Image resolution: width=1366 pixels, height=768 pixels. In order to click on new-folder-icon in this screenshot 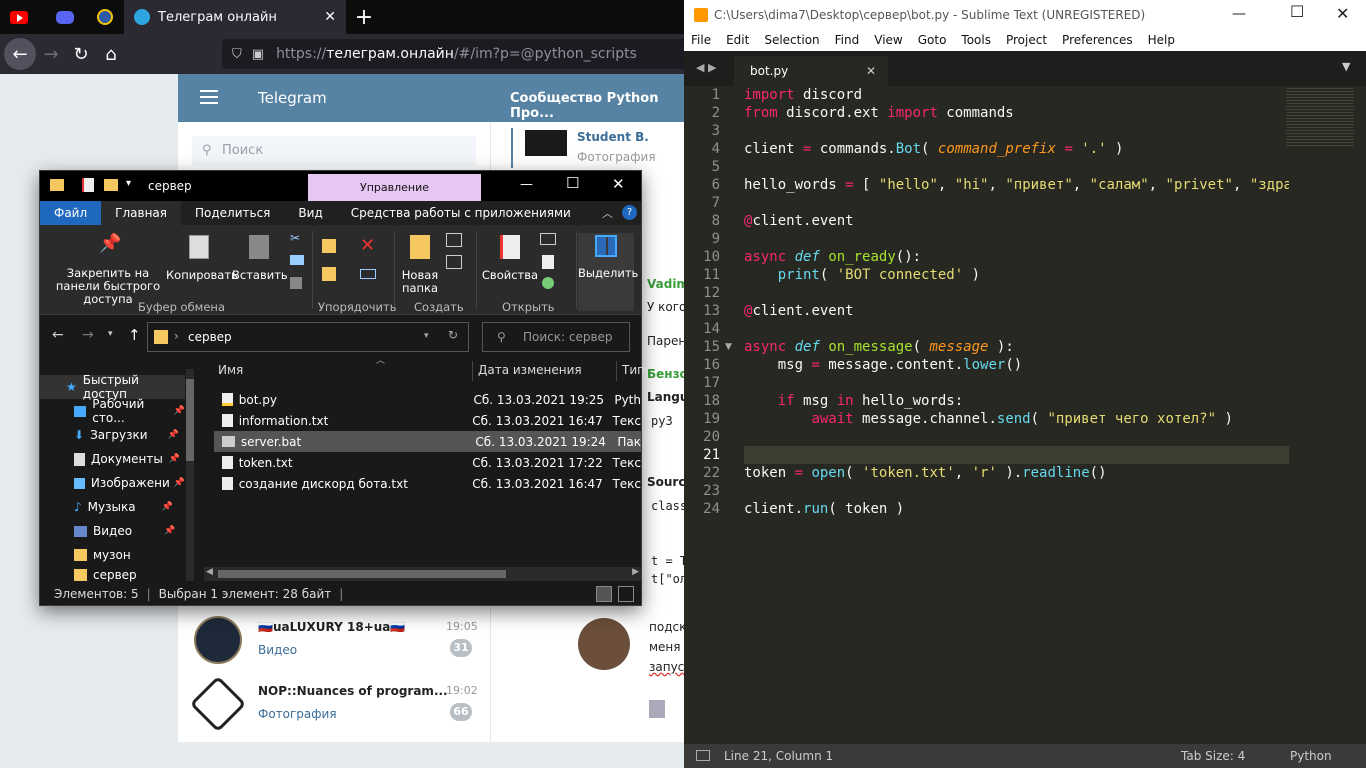, I will do `click(111, 185)`.